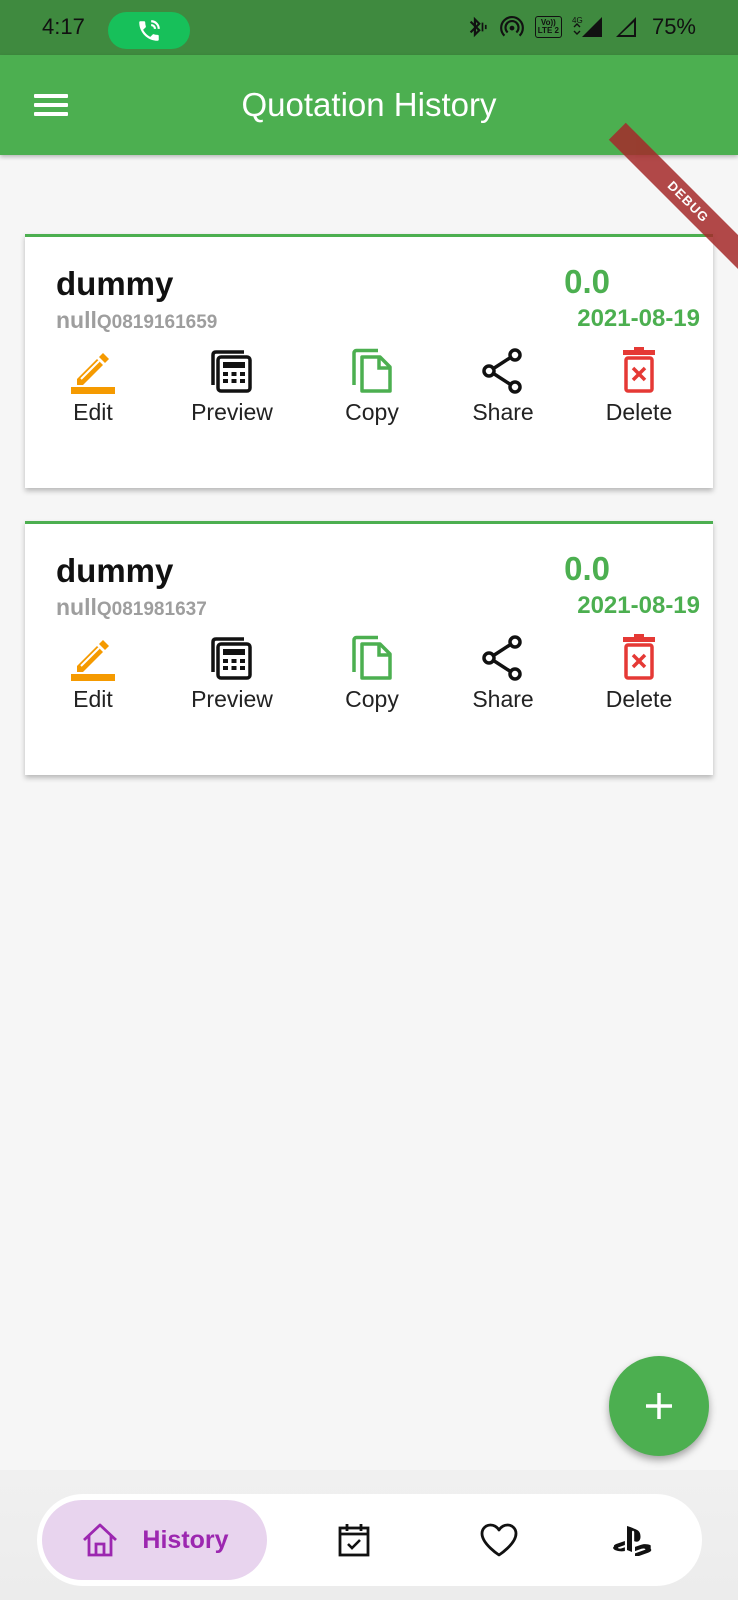 Image resolution: width=738 pixels, height=1600 pixels. Describe the element at coordinates (511, 26) in the screenshot. I see `hotspot-icon` at that location.